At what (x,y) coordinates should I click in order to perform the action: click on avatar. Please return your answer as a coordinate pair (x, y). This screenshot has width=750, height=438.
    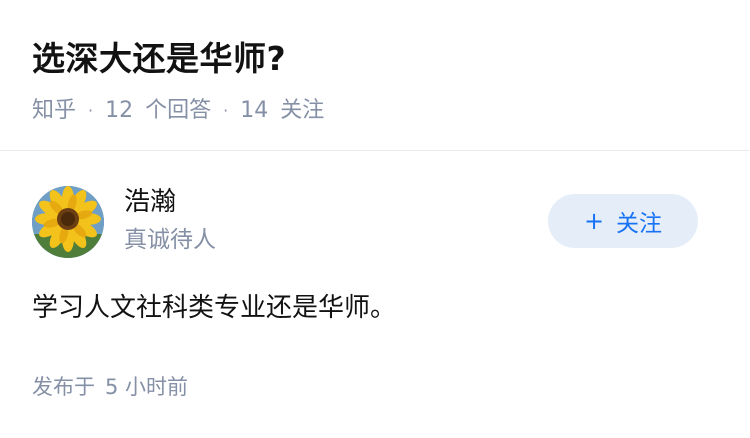
    Looking at the image, I should click on (68, 222).